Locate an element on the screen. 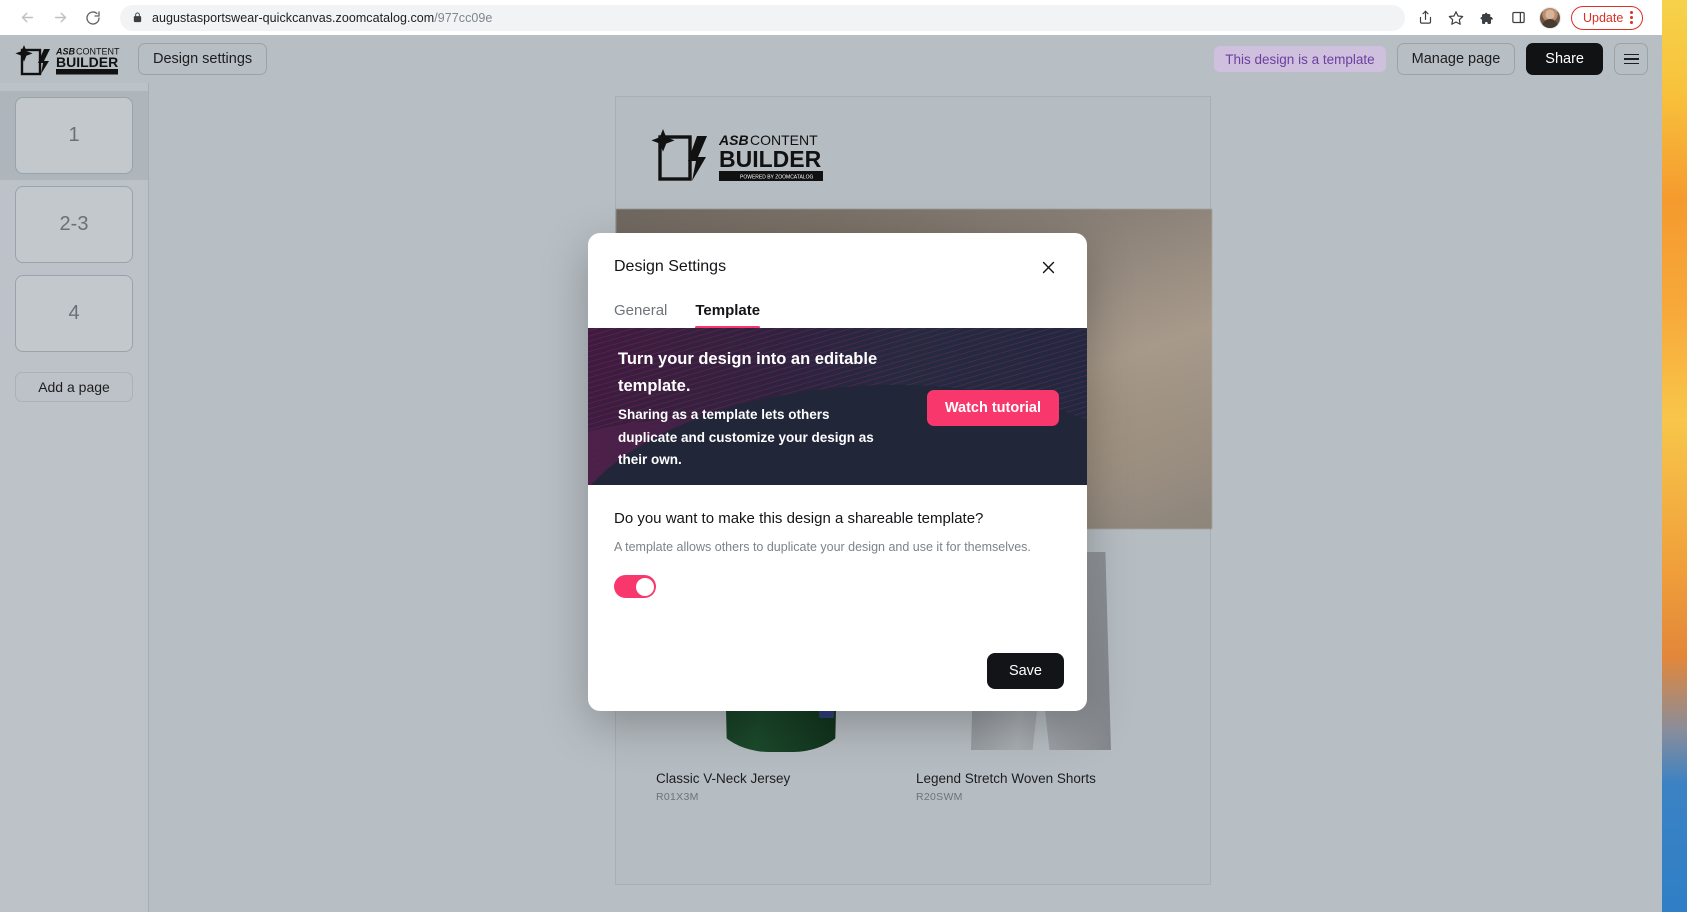 This screenshot has height=912, width=1687. browser-toolbar-actions: Update is located at coordinates (1527, 18).